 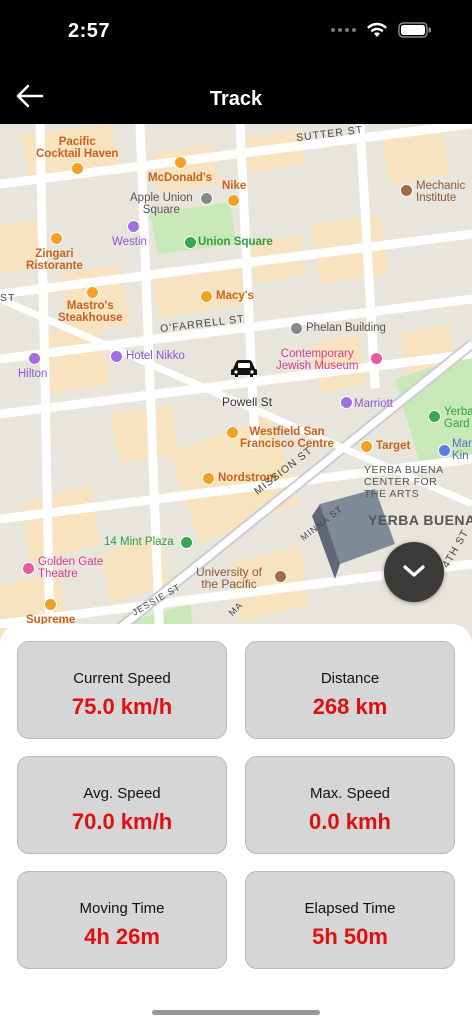 What do you see at coordinates (393, 446) in the screenshot?
I see `map-poi-label: Target` at bounding box center [393, 446].